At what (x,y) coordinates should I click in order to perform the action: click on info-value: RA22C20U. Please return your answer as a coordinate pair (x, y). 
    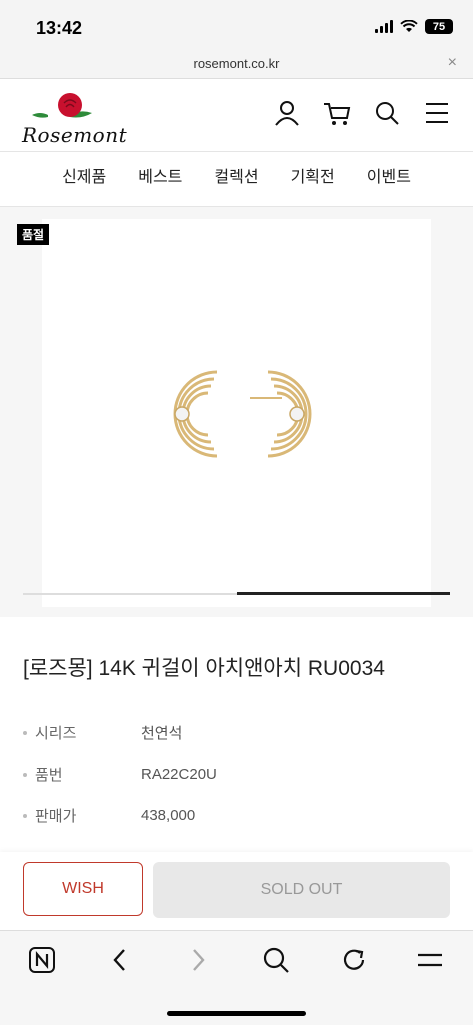
    Looking at the image, I should click on (179, 774).